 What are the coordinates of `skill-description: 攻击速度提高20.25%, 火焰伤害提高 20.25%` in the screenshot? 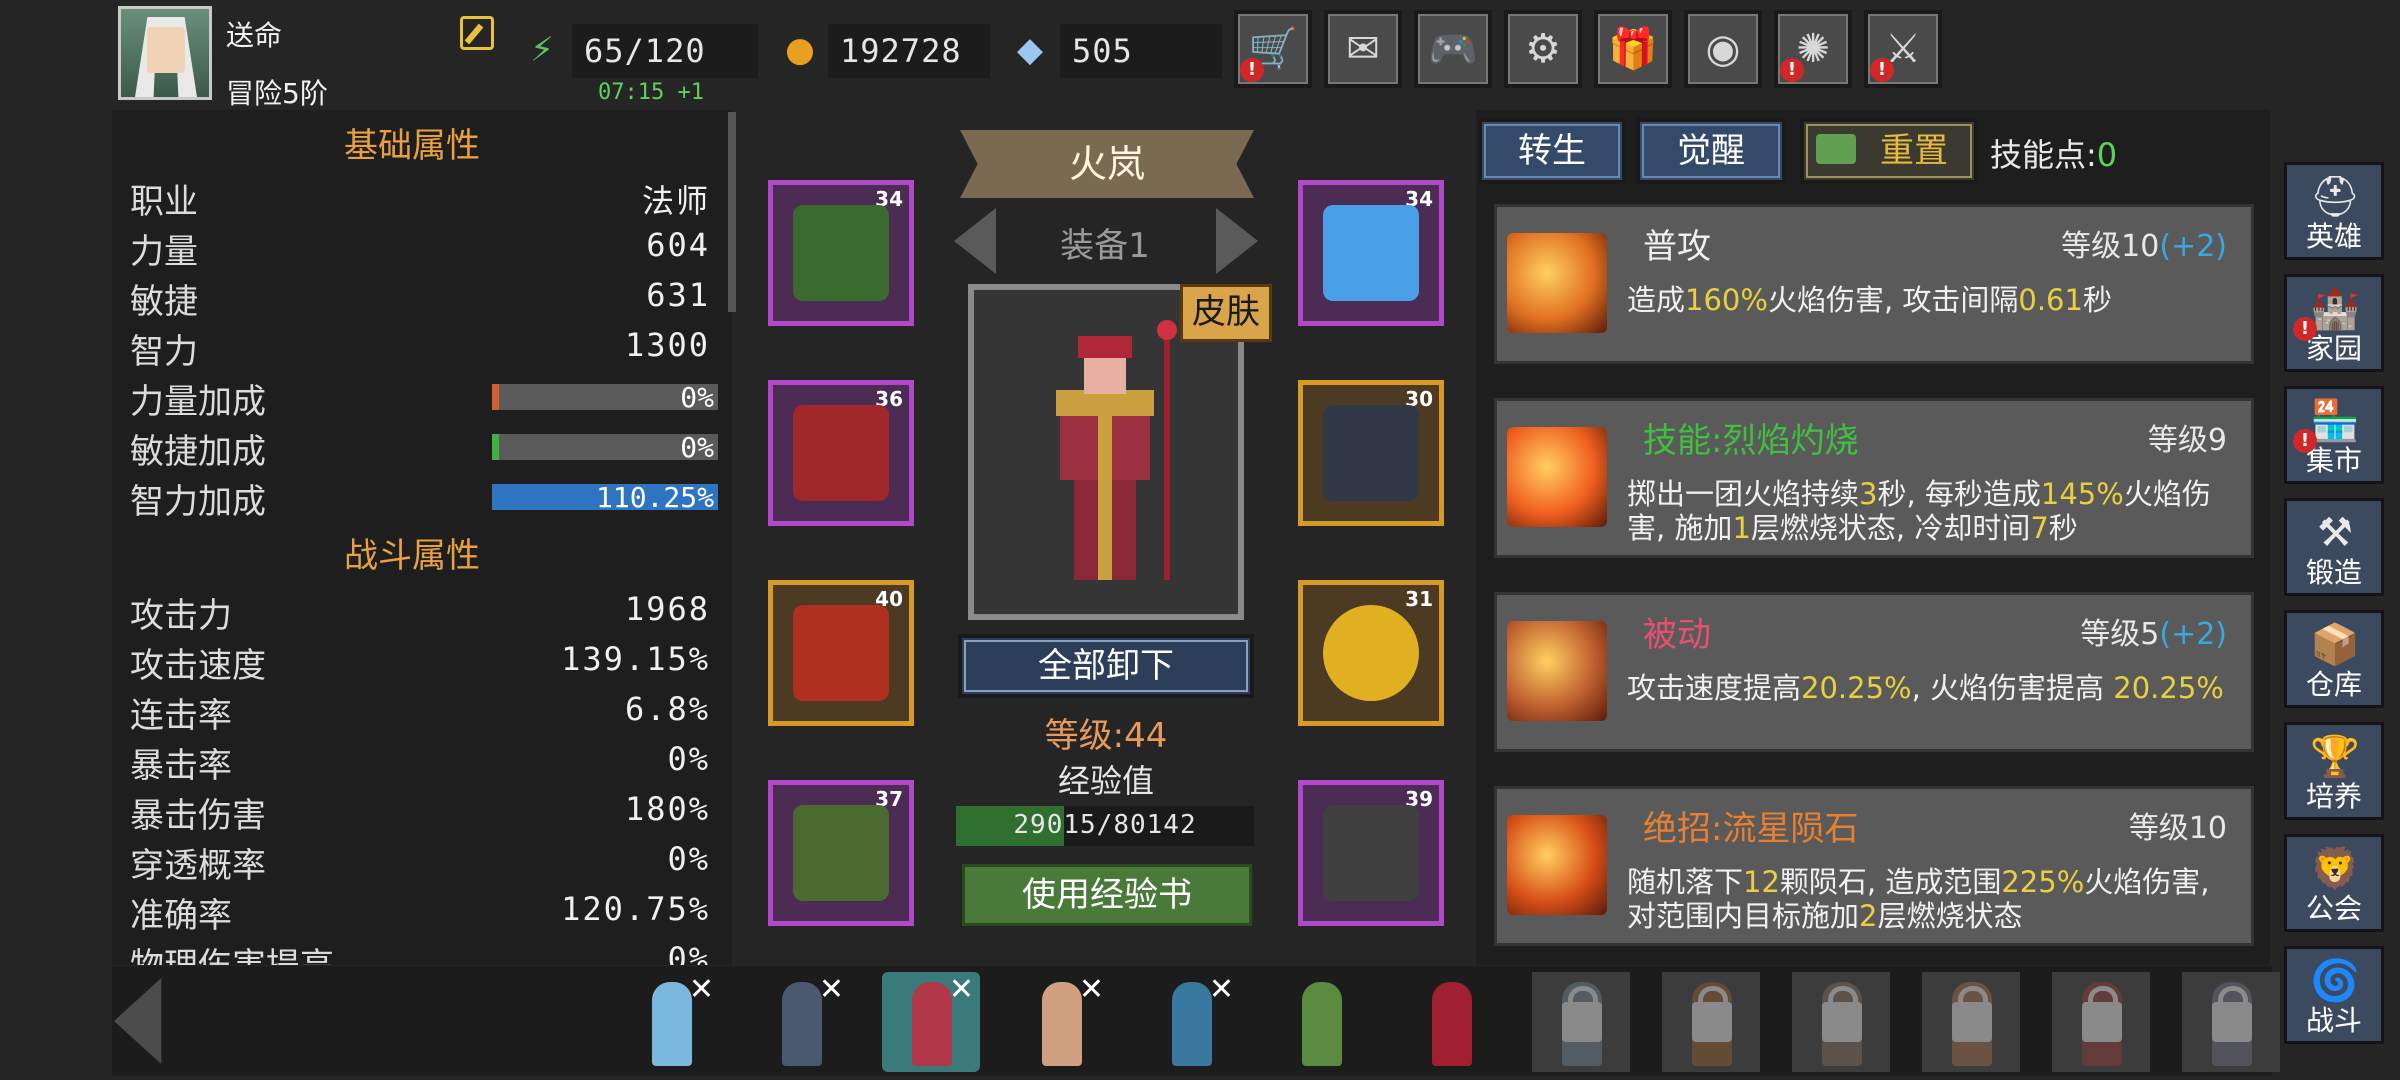 It's located at (1932, 688).